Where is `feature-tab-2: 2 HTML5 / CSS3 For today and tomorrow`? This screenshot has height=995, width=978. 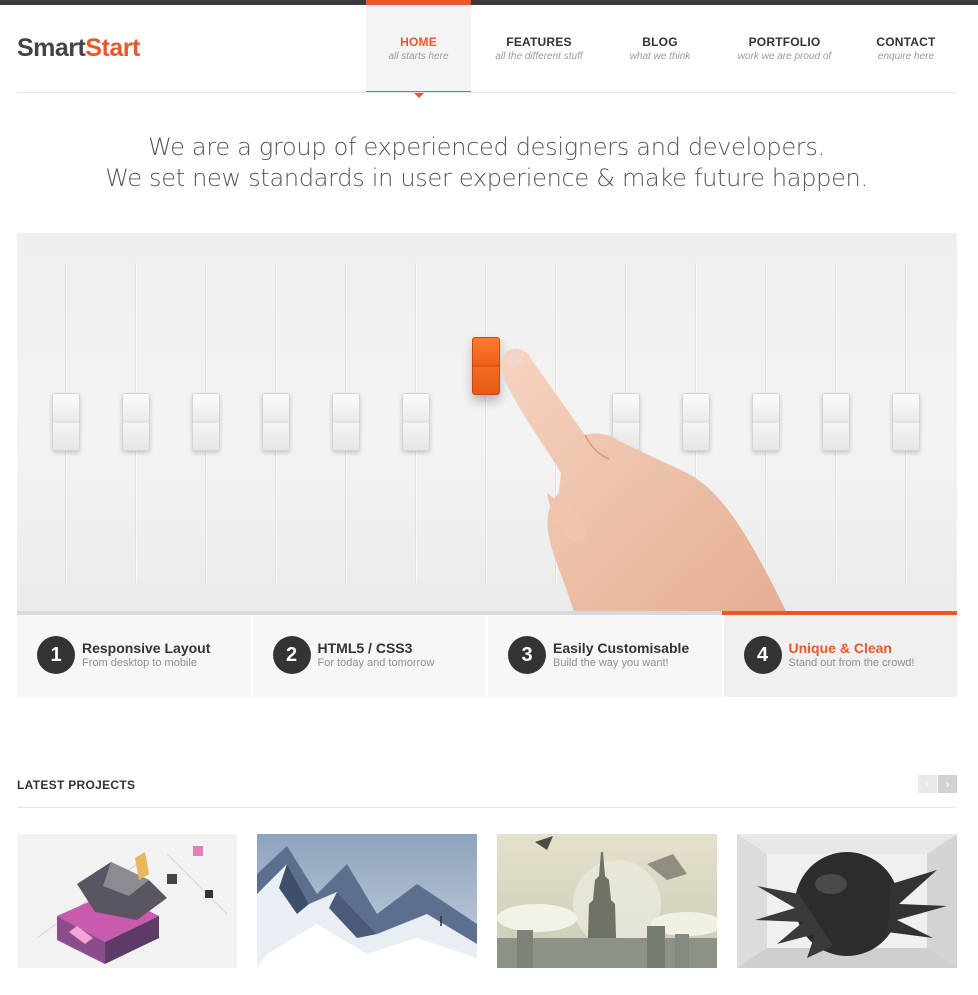
feature-tab-2: 2 HTML5 / CSS3 For today and tomorrow is located at coordinates (370, 656).